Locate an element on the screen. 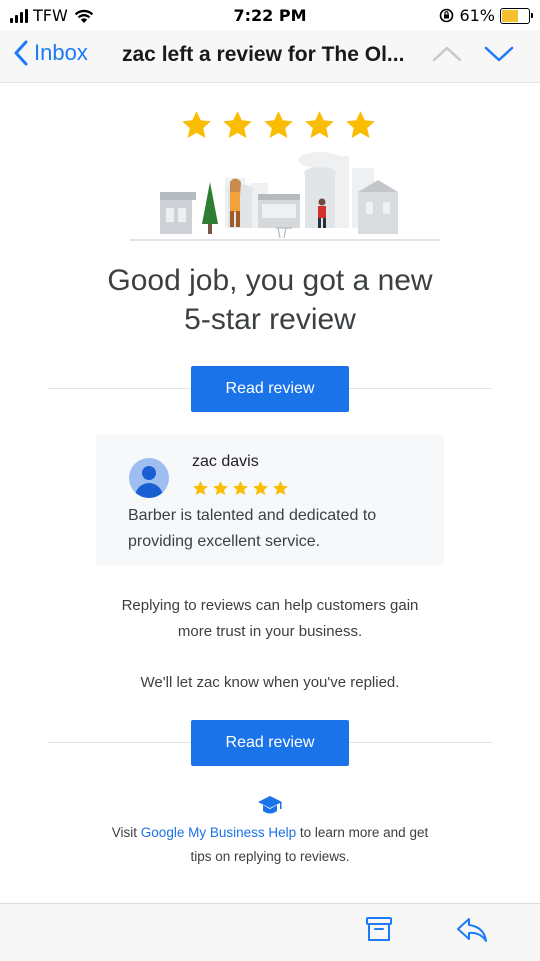  google-my-business-help-link: Google My Business Help is located at coordinates (218, 832).